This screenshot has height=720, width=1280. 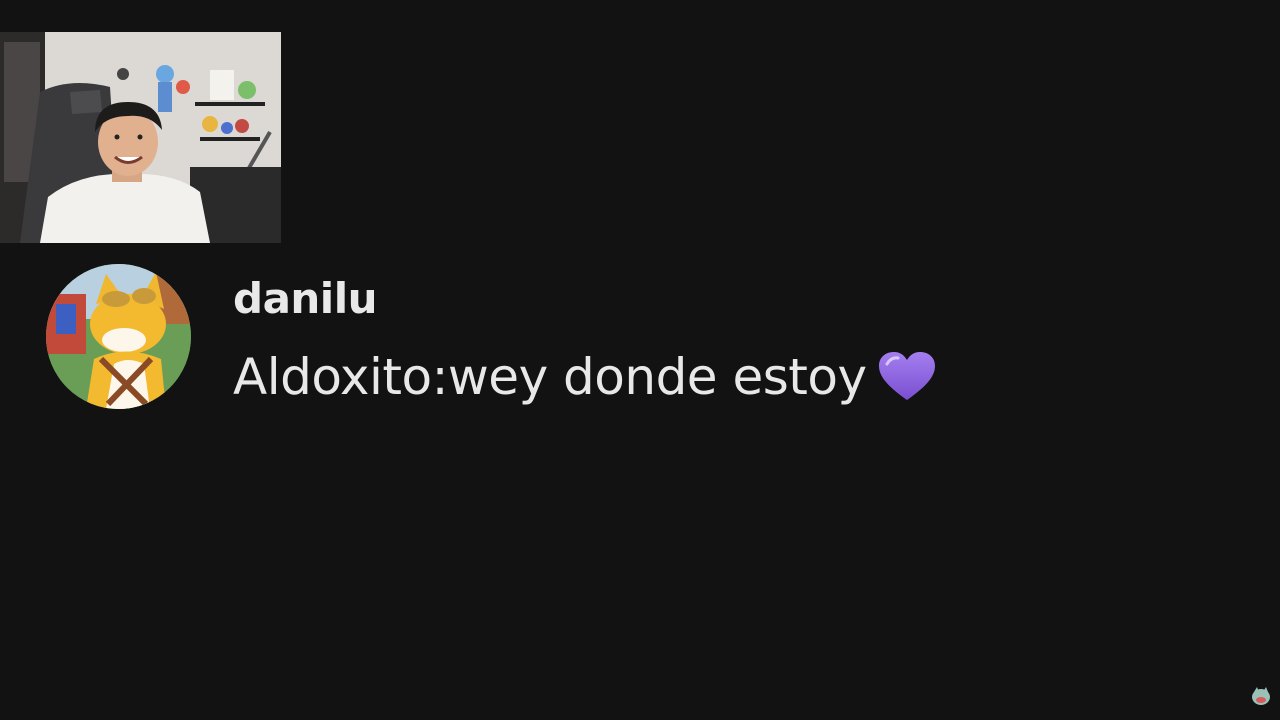 I want to click on purple-heart-icon, so click(x=907, y=377).